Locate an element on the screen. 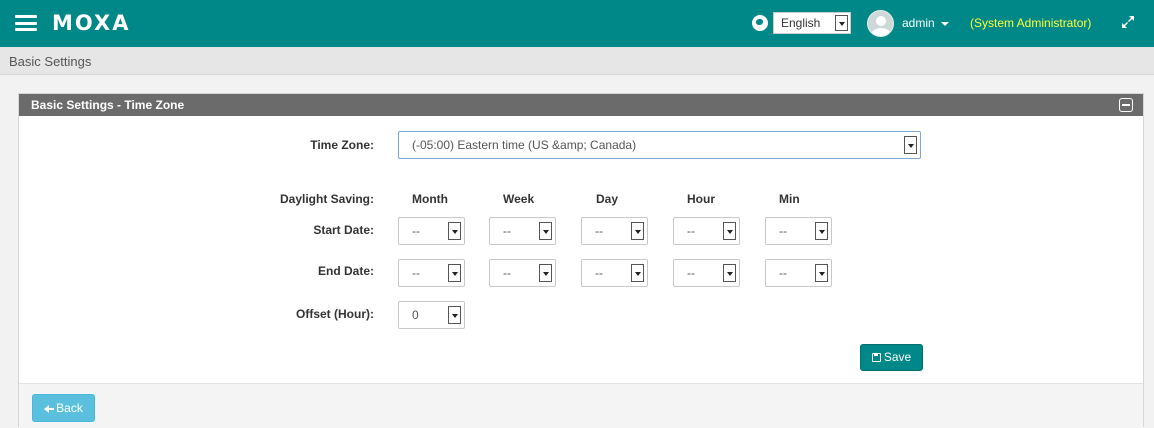  language-value: English is located at coordinates (801, 23).